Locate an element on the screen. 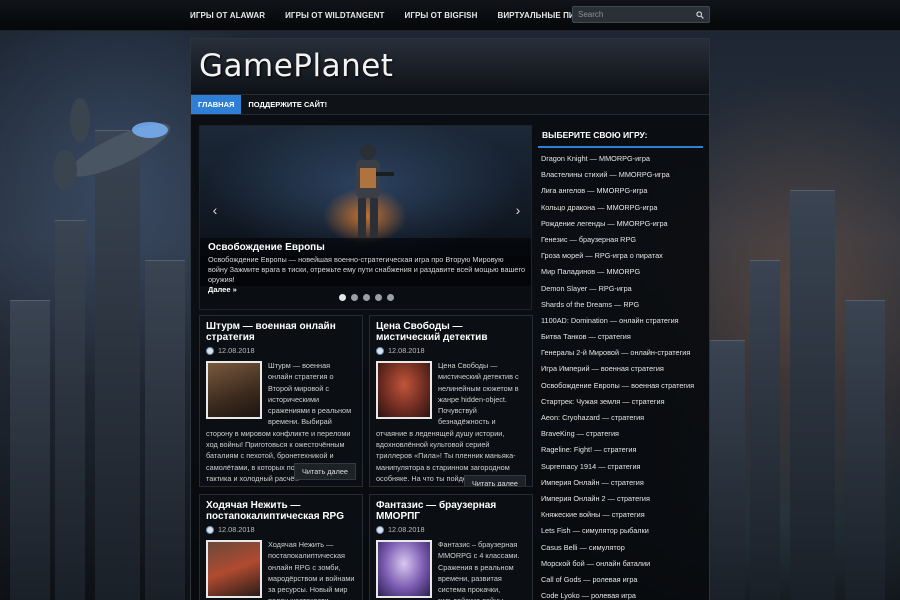 Image resolution: width=900 pixels, height=600 pixels. site-header: GamePlanet is located at coordinates (450, 66).